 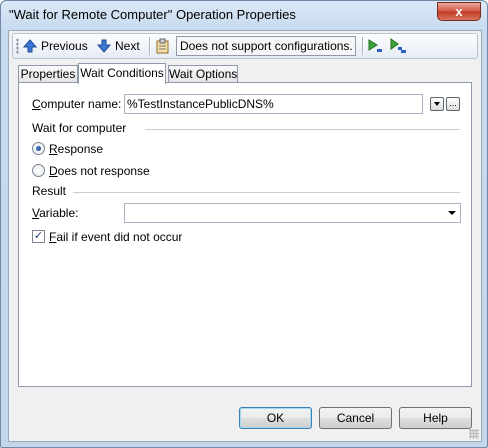 What do you see at coordinates (49, 191) in the screenshot?
I see `result-group-label: Result` at bounding box center [49, 191].